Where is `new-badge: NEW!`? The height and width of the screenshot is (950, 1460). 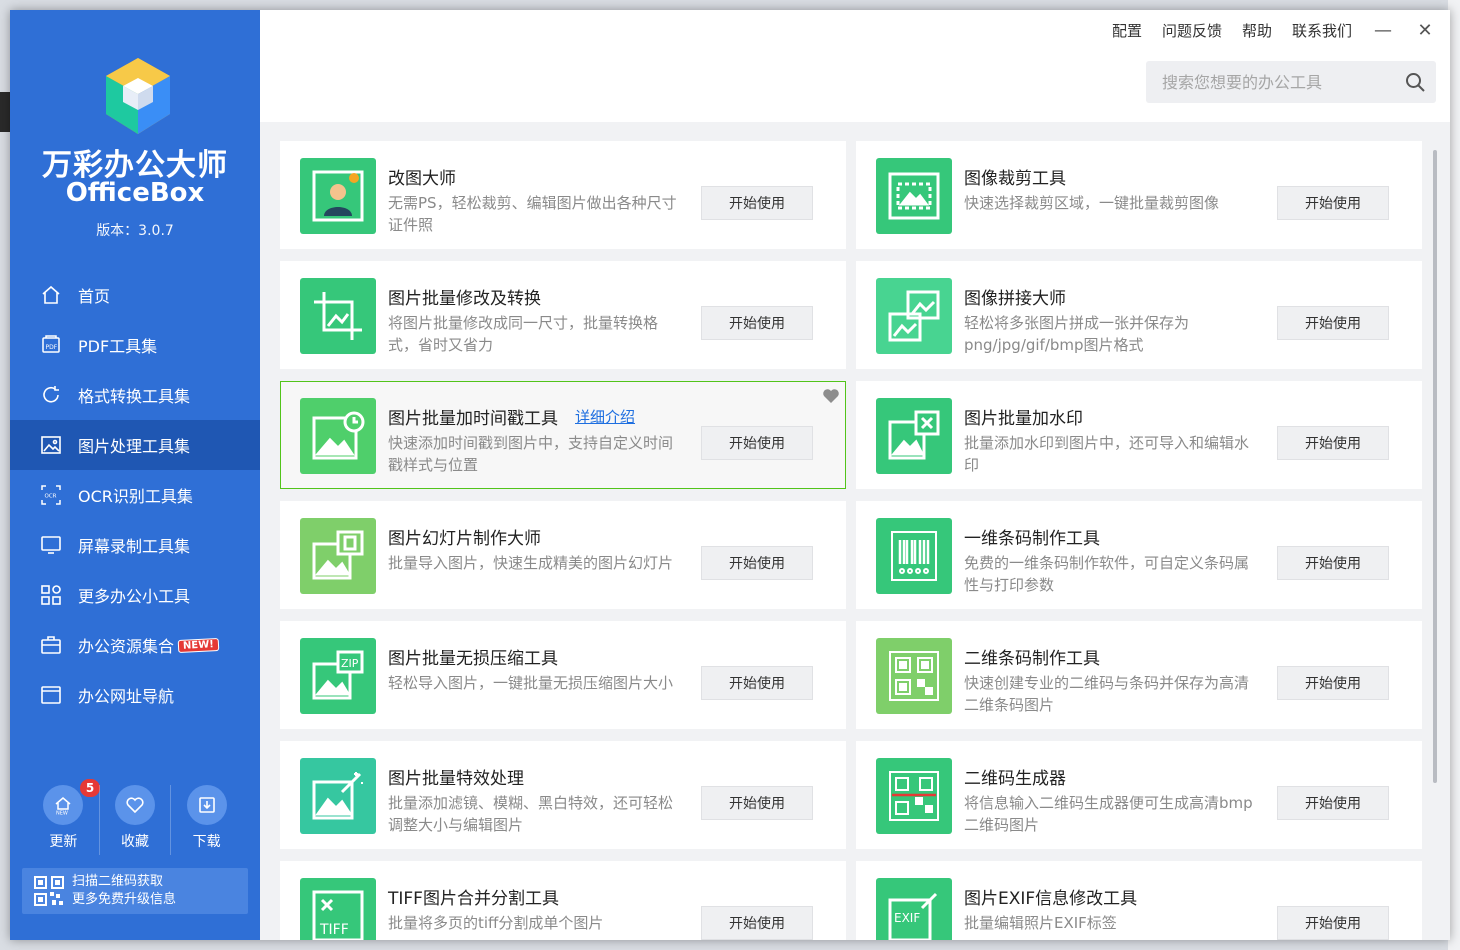
new-badge: NEW! is located at coordinates (198, 645).